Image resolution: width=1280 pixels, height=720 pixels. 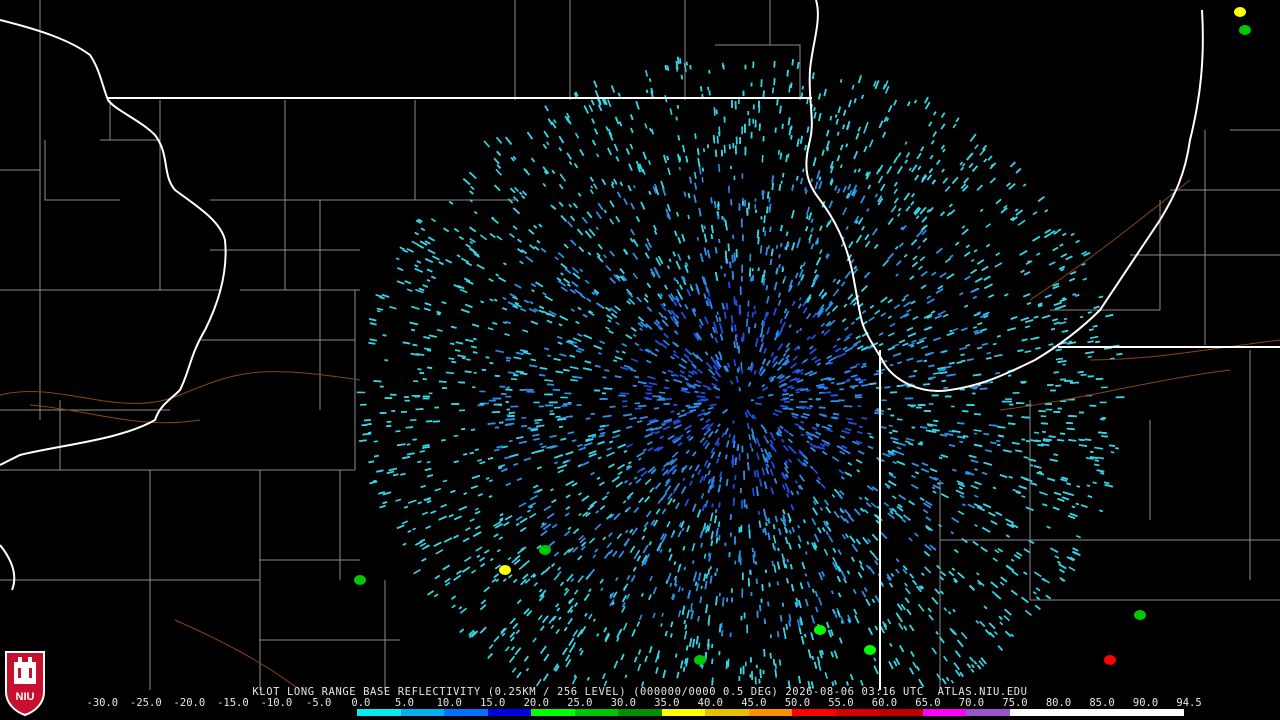 I want to click on scale-label: 10.0, so click(x=449, y=703).